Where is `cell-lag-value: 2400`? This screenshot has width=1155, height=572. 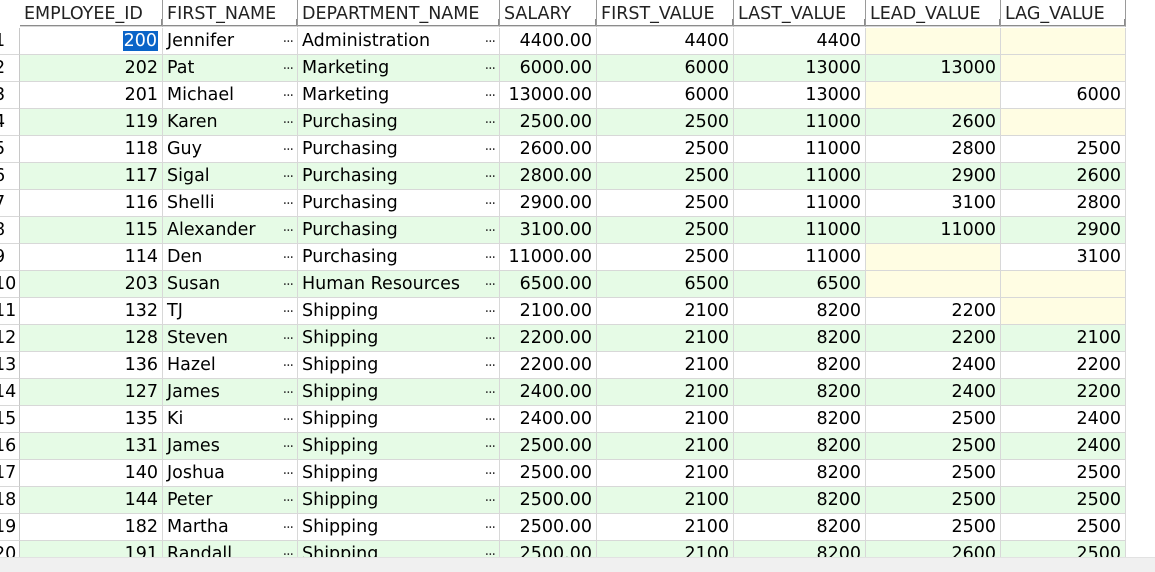
cell-lag-value: 2400 is located at coordinates (1063, 446).